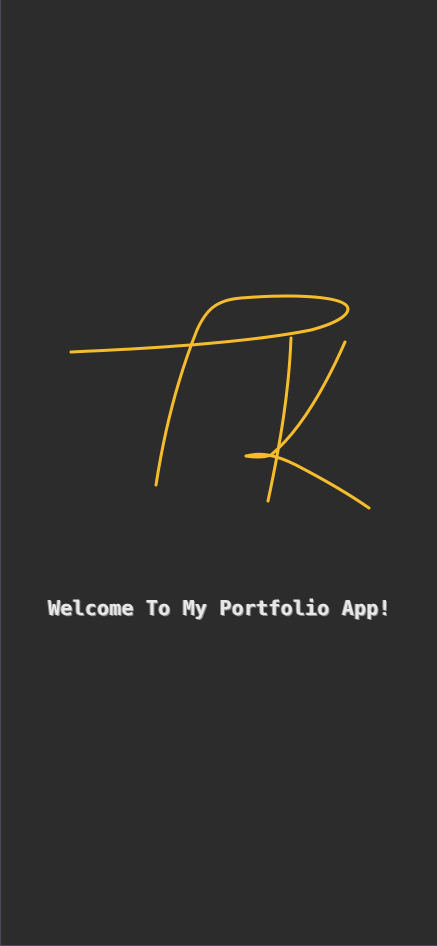 This screenshot has height=946, width=437. I want to click on logo-stroke-t-stem, so click(176, 407).